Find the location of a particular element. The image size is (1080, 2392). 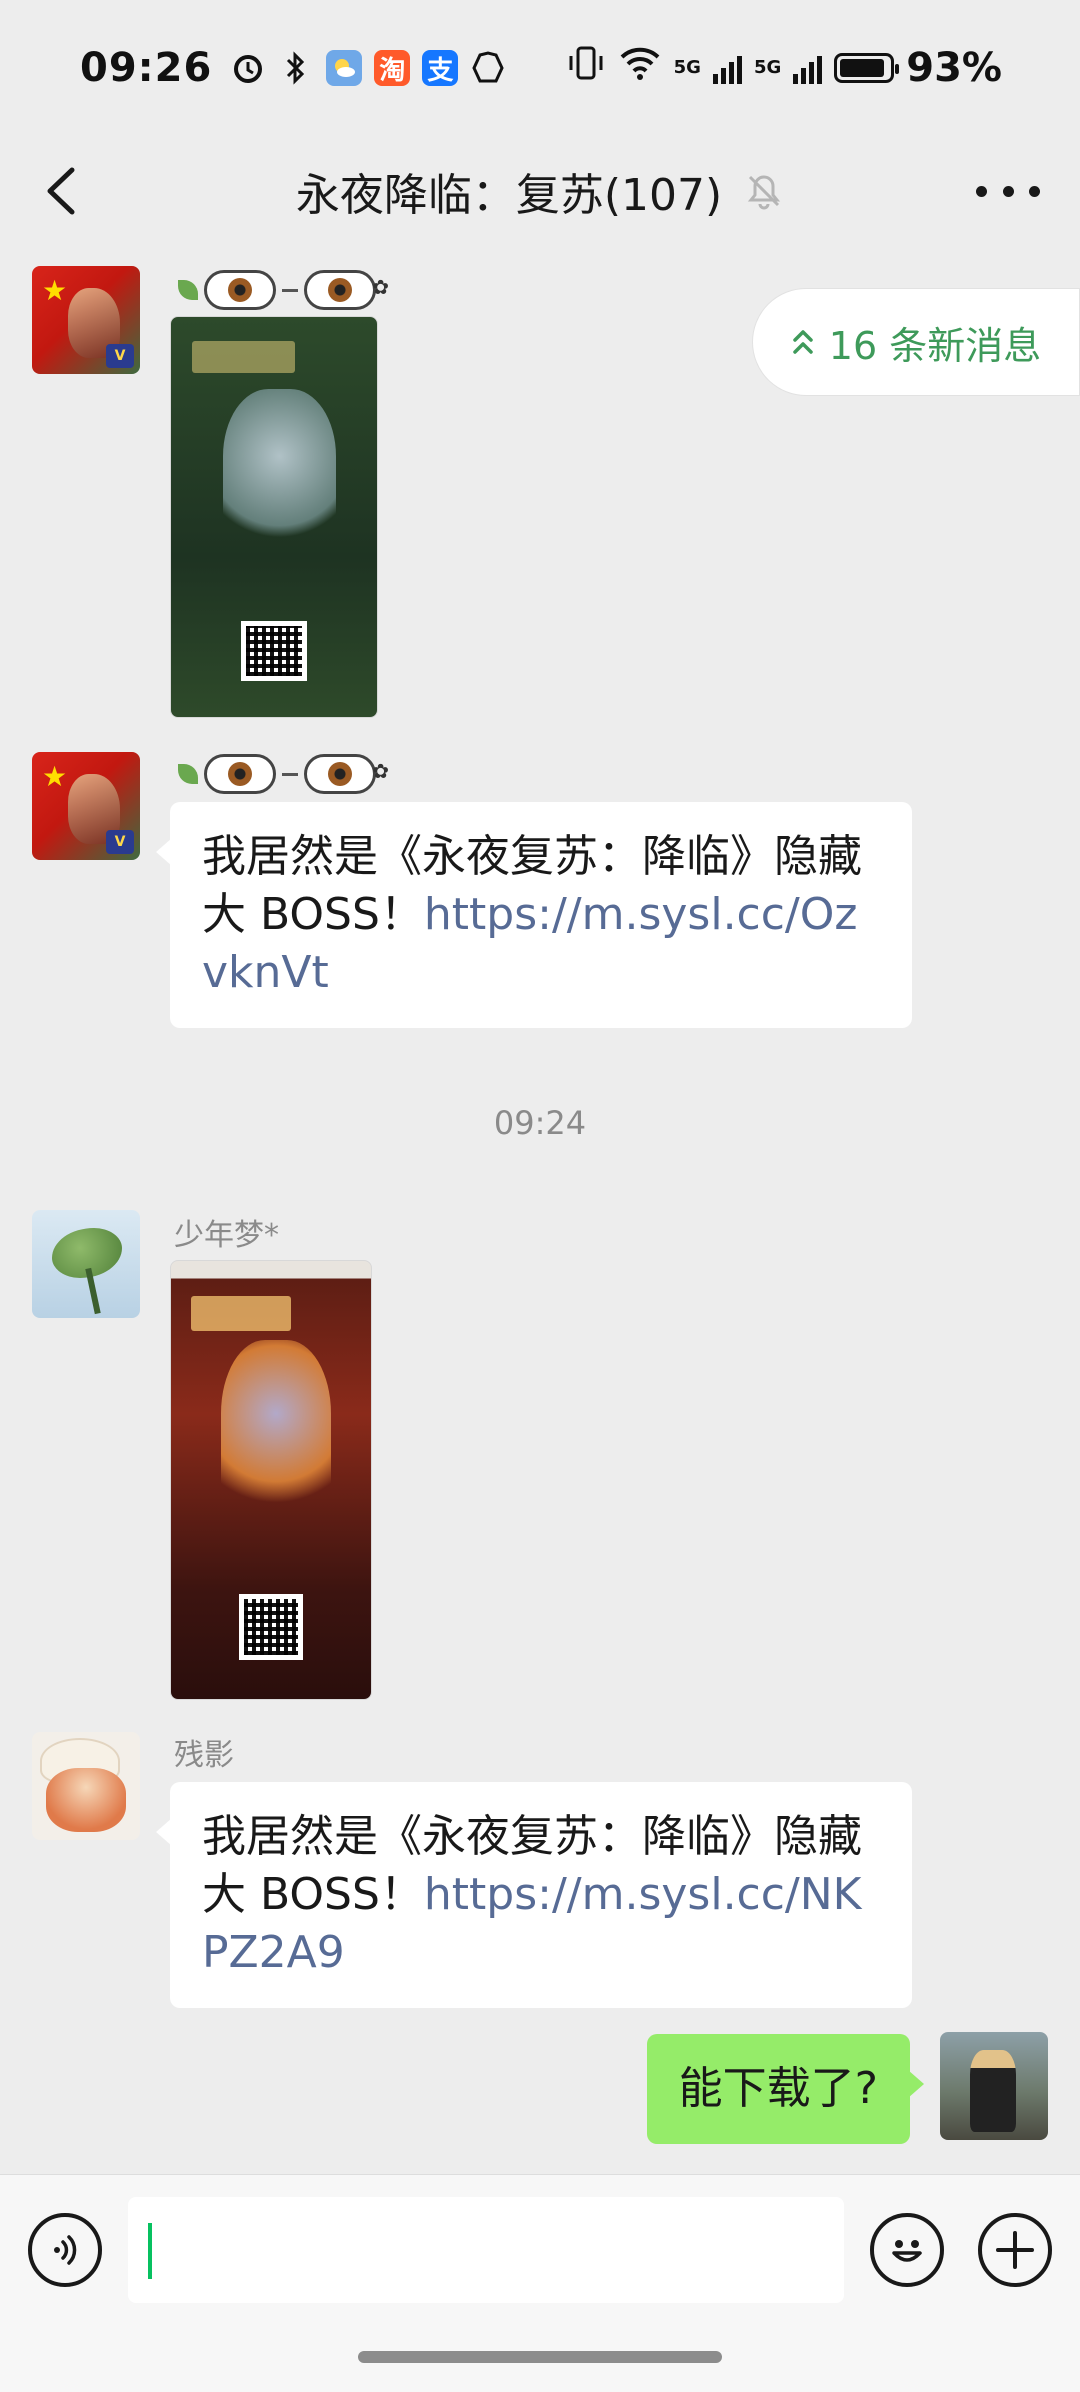

sender-name: 残影 is located at coordinates (204, 1755).